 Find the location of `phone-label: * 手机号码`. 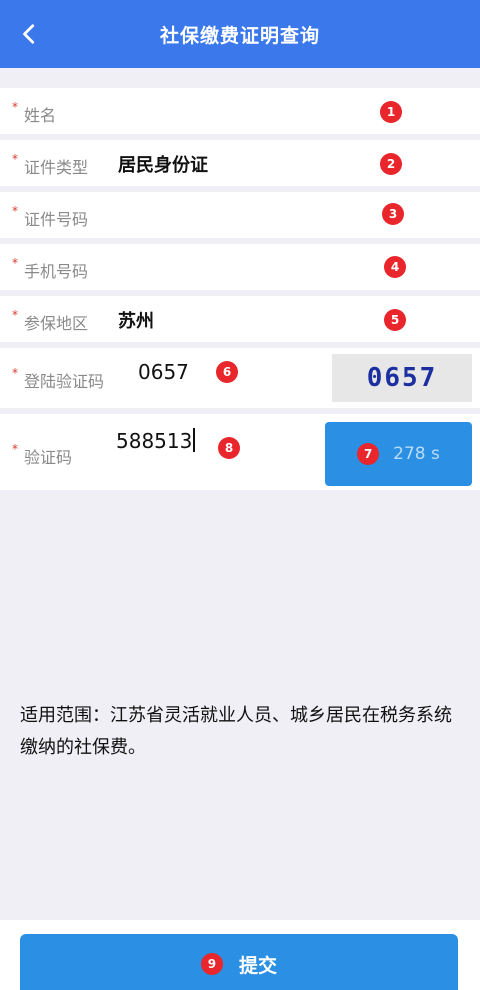

phone-label: * 手机号码 is located at coordinates (50, 268).